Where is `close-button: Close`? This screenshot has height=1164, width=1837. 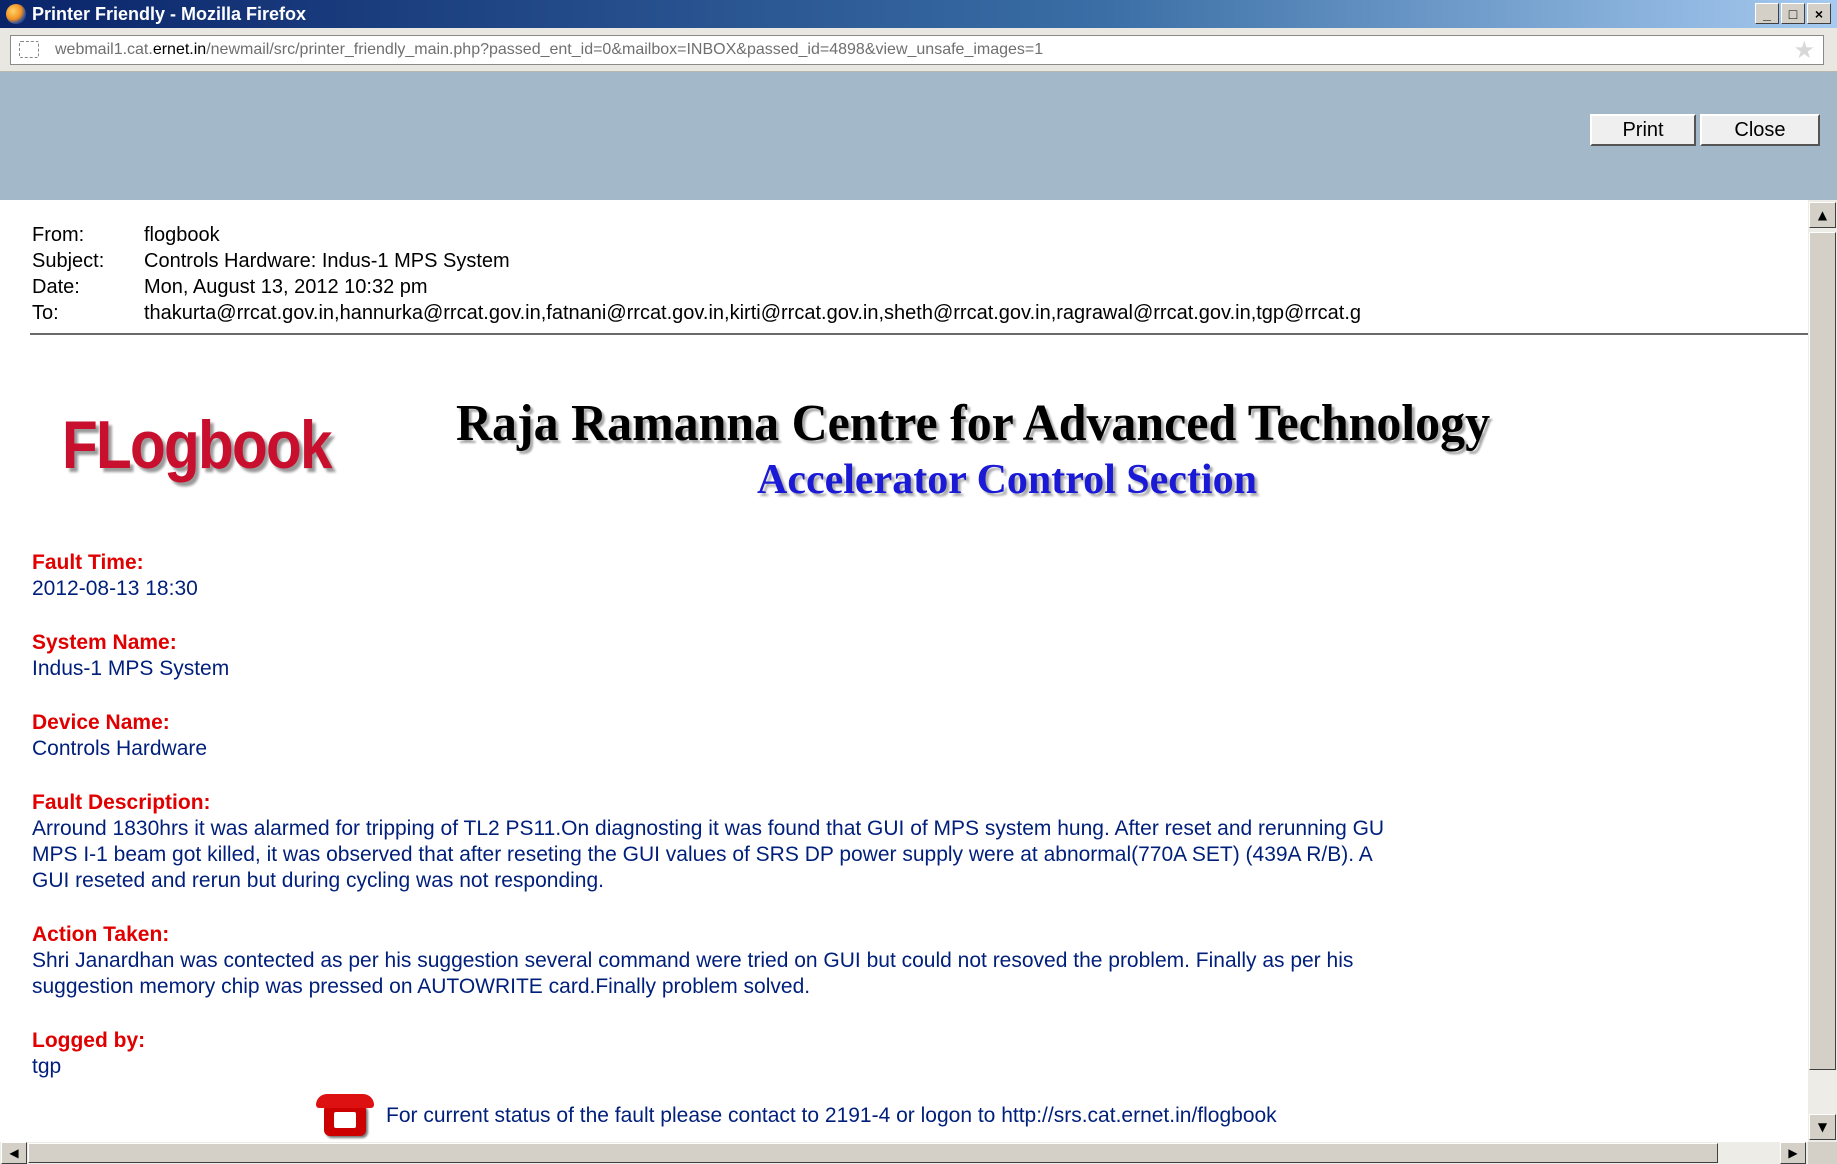 close-button: Close is located at coordinates (1760, 130).